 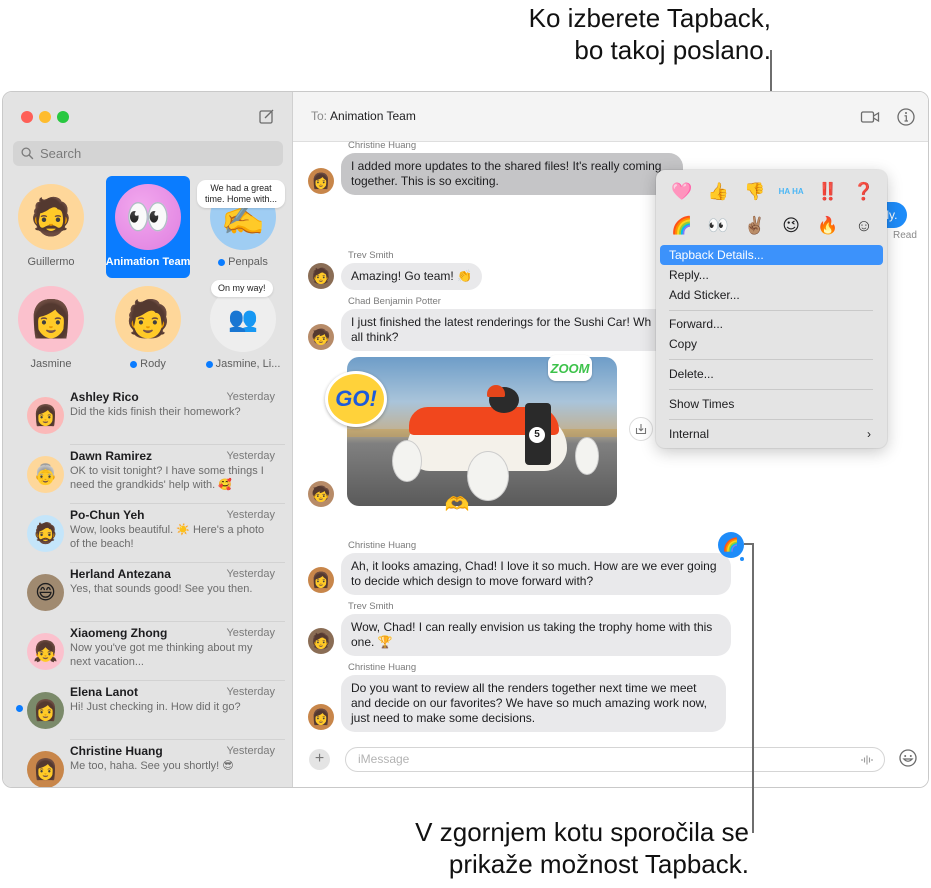 What do you see at coordinates (867, 760) in the screenshot?
I see `audio-waveform-icon` at bounding box center [867, 760].